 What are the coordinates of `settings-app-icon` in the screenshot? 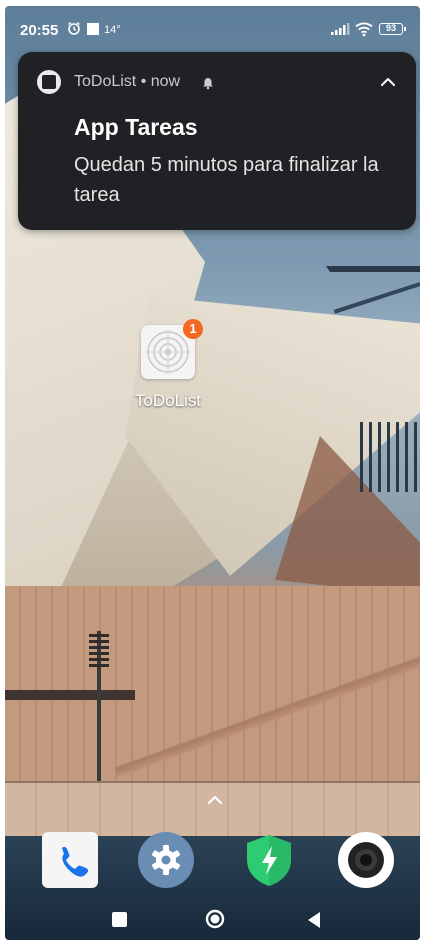 It's located at (166, 860).